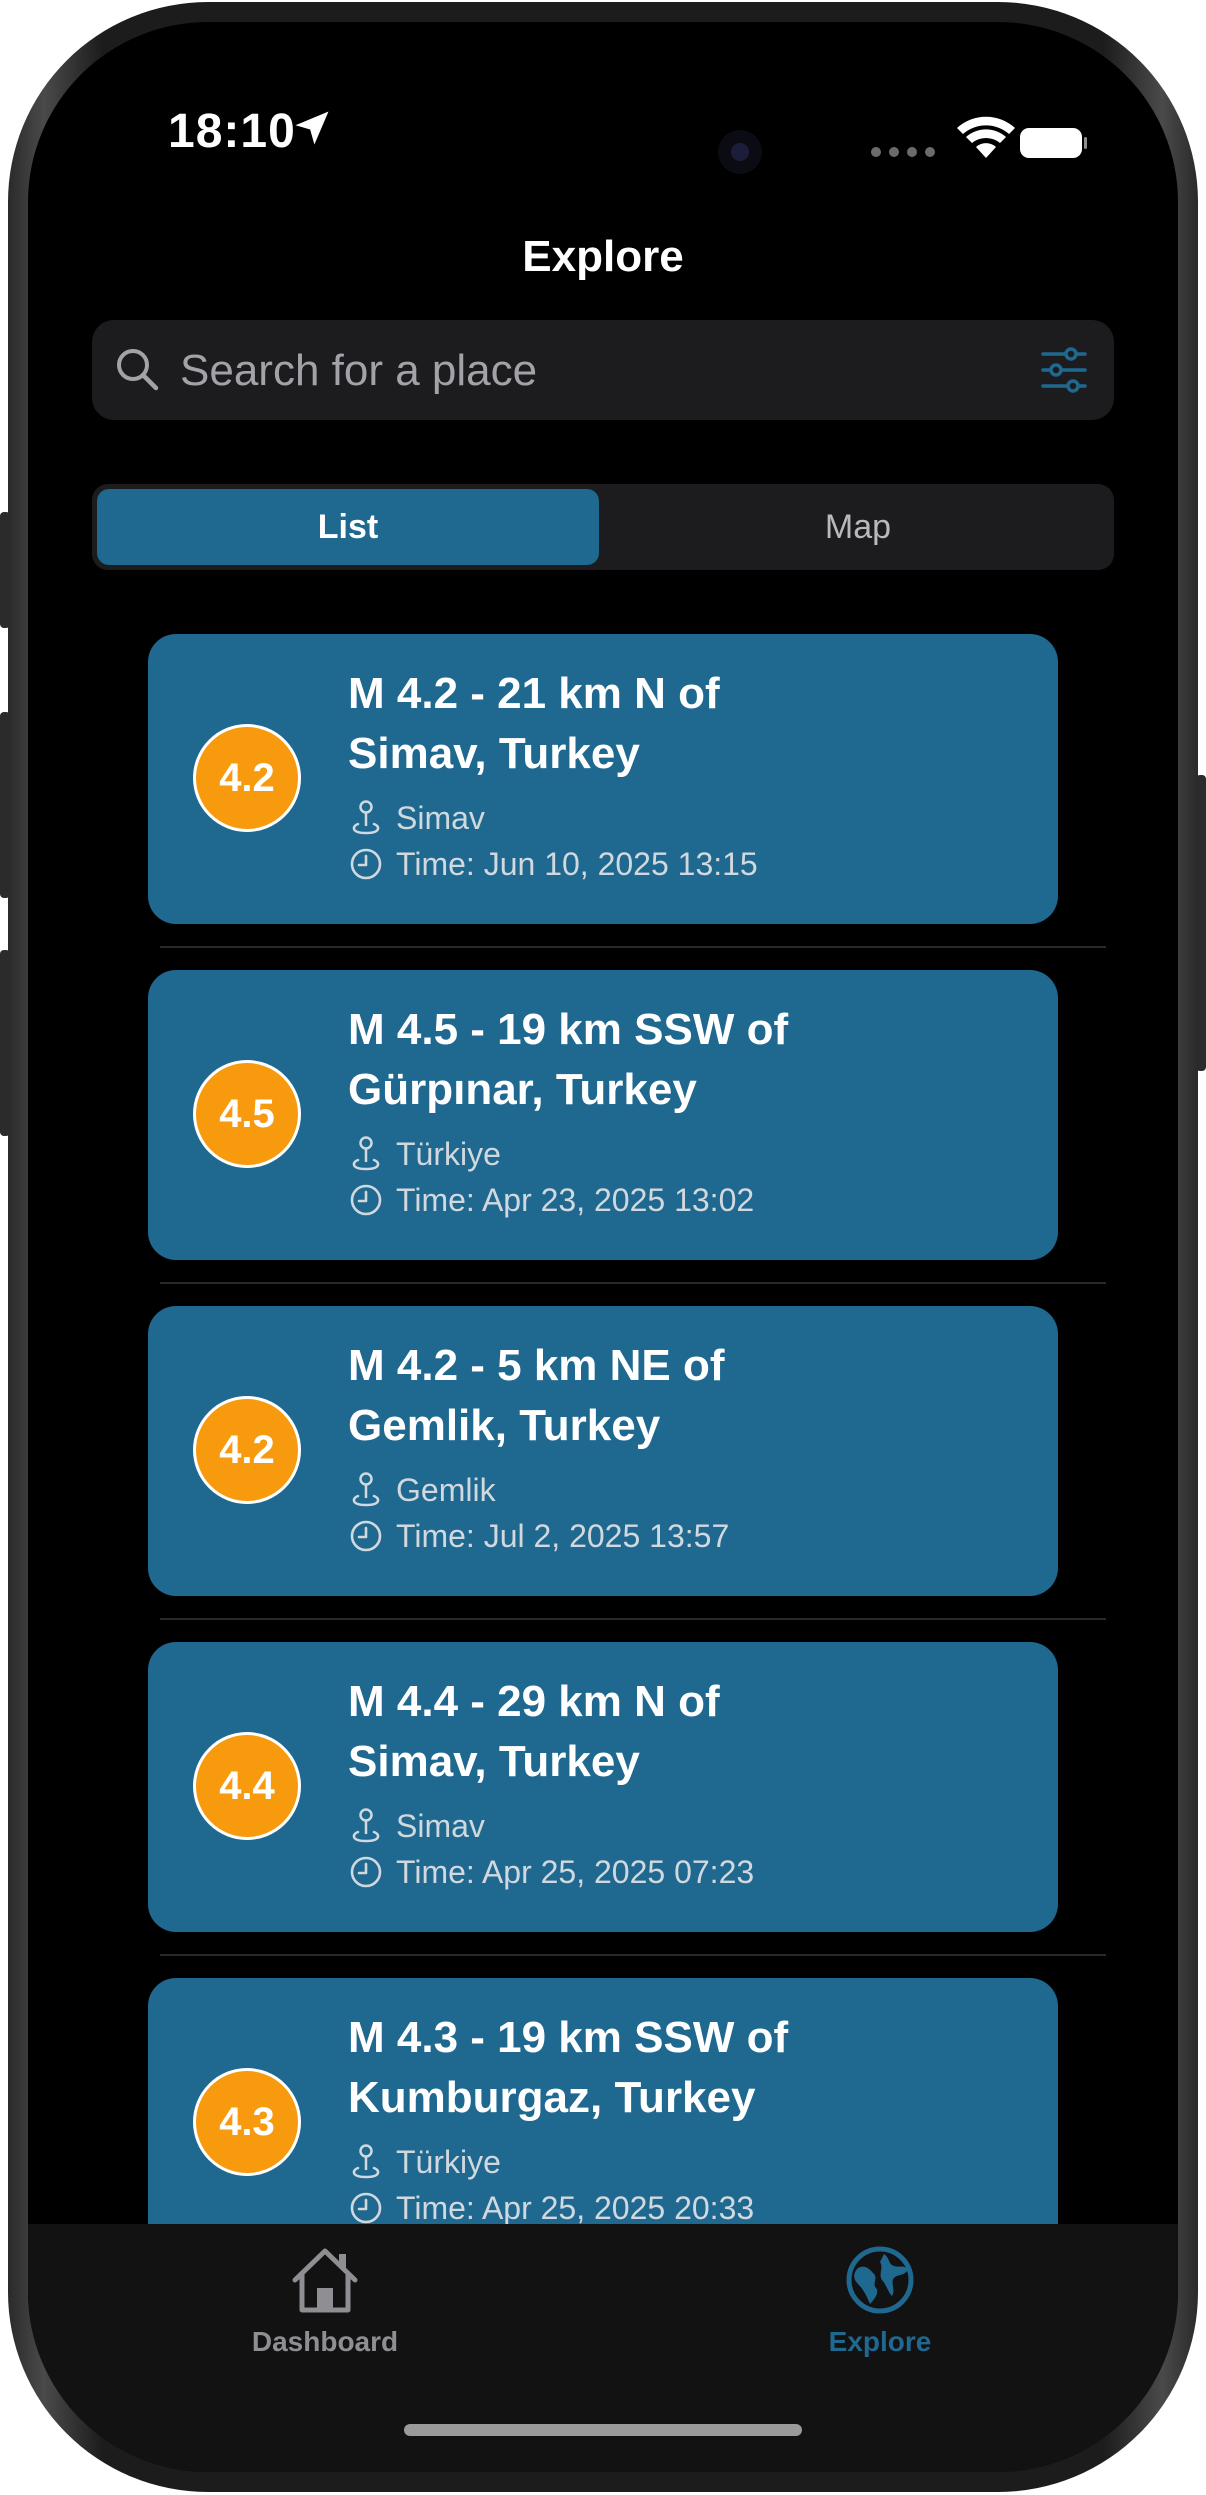 Image resolution: width=1206 pixels, height=2495 pixels. I want to click on tab-explore-label: Explore, so click(880, 2341).